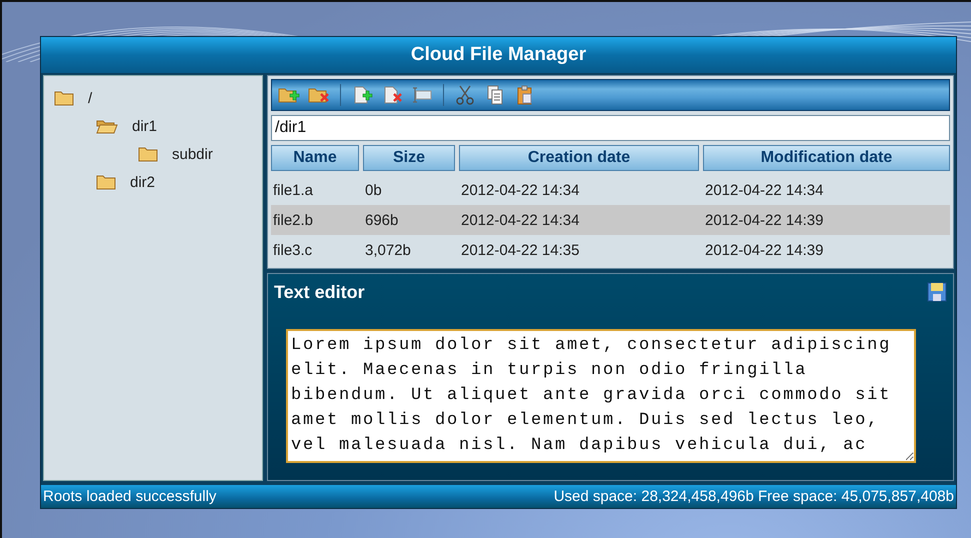 The width and height of the screenshot is (971, 538). I want to click on table-row: file1.a 0b 2012-04-22 14:34 2012-04-22 14:34, so click(610, 190).